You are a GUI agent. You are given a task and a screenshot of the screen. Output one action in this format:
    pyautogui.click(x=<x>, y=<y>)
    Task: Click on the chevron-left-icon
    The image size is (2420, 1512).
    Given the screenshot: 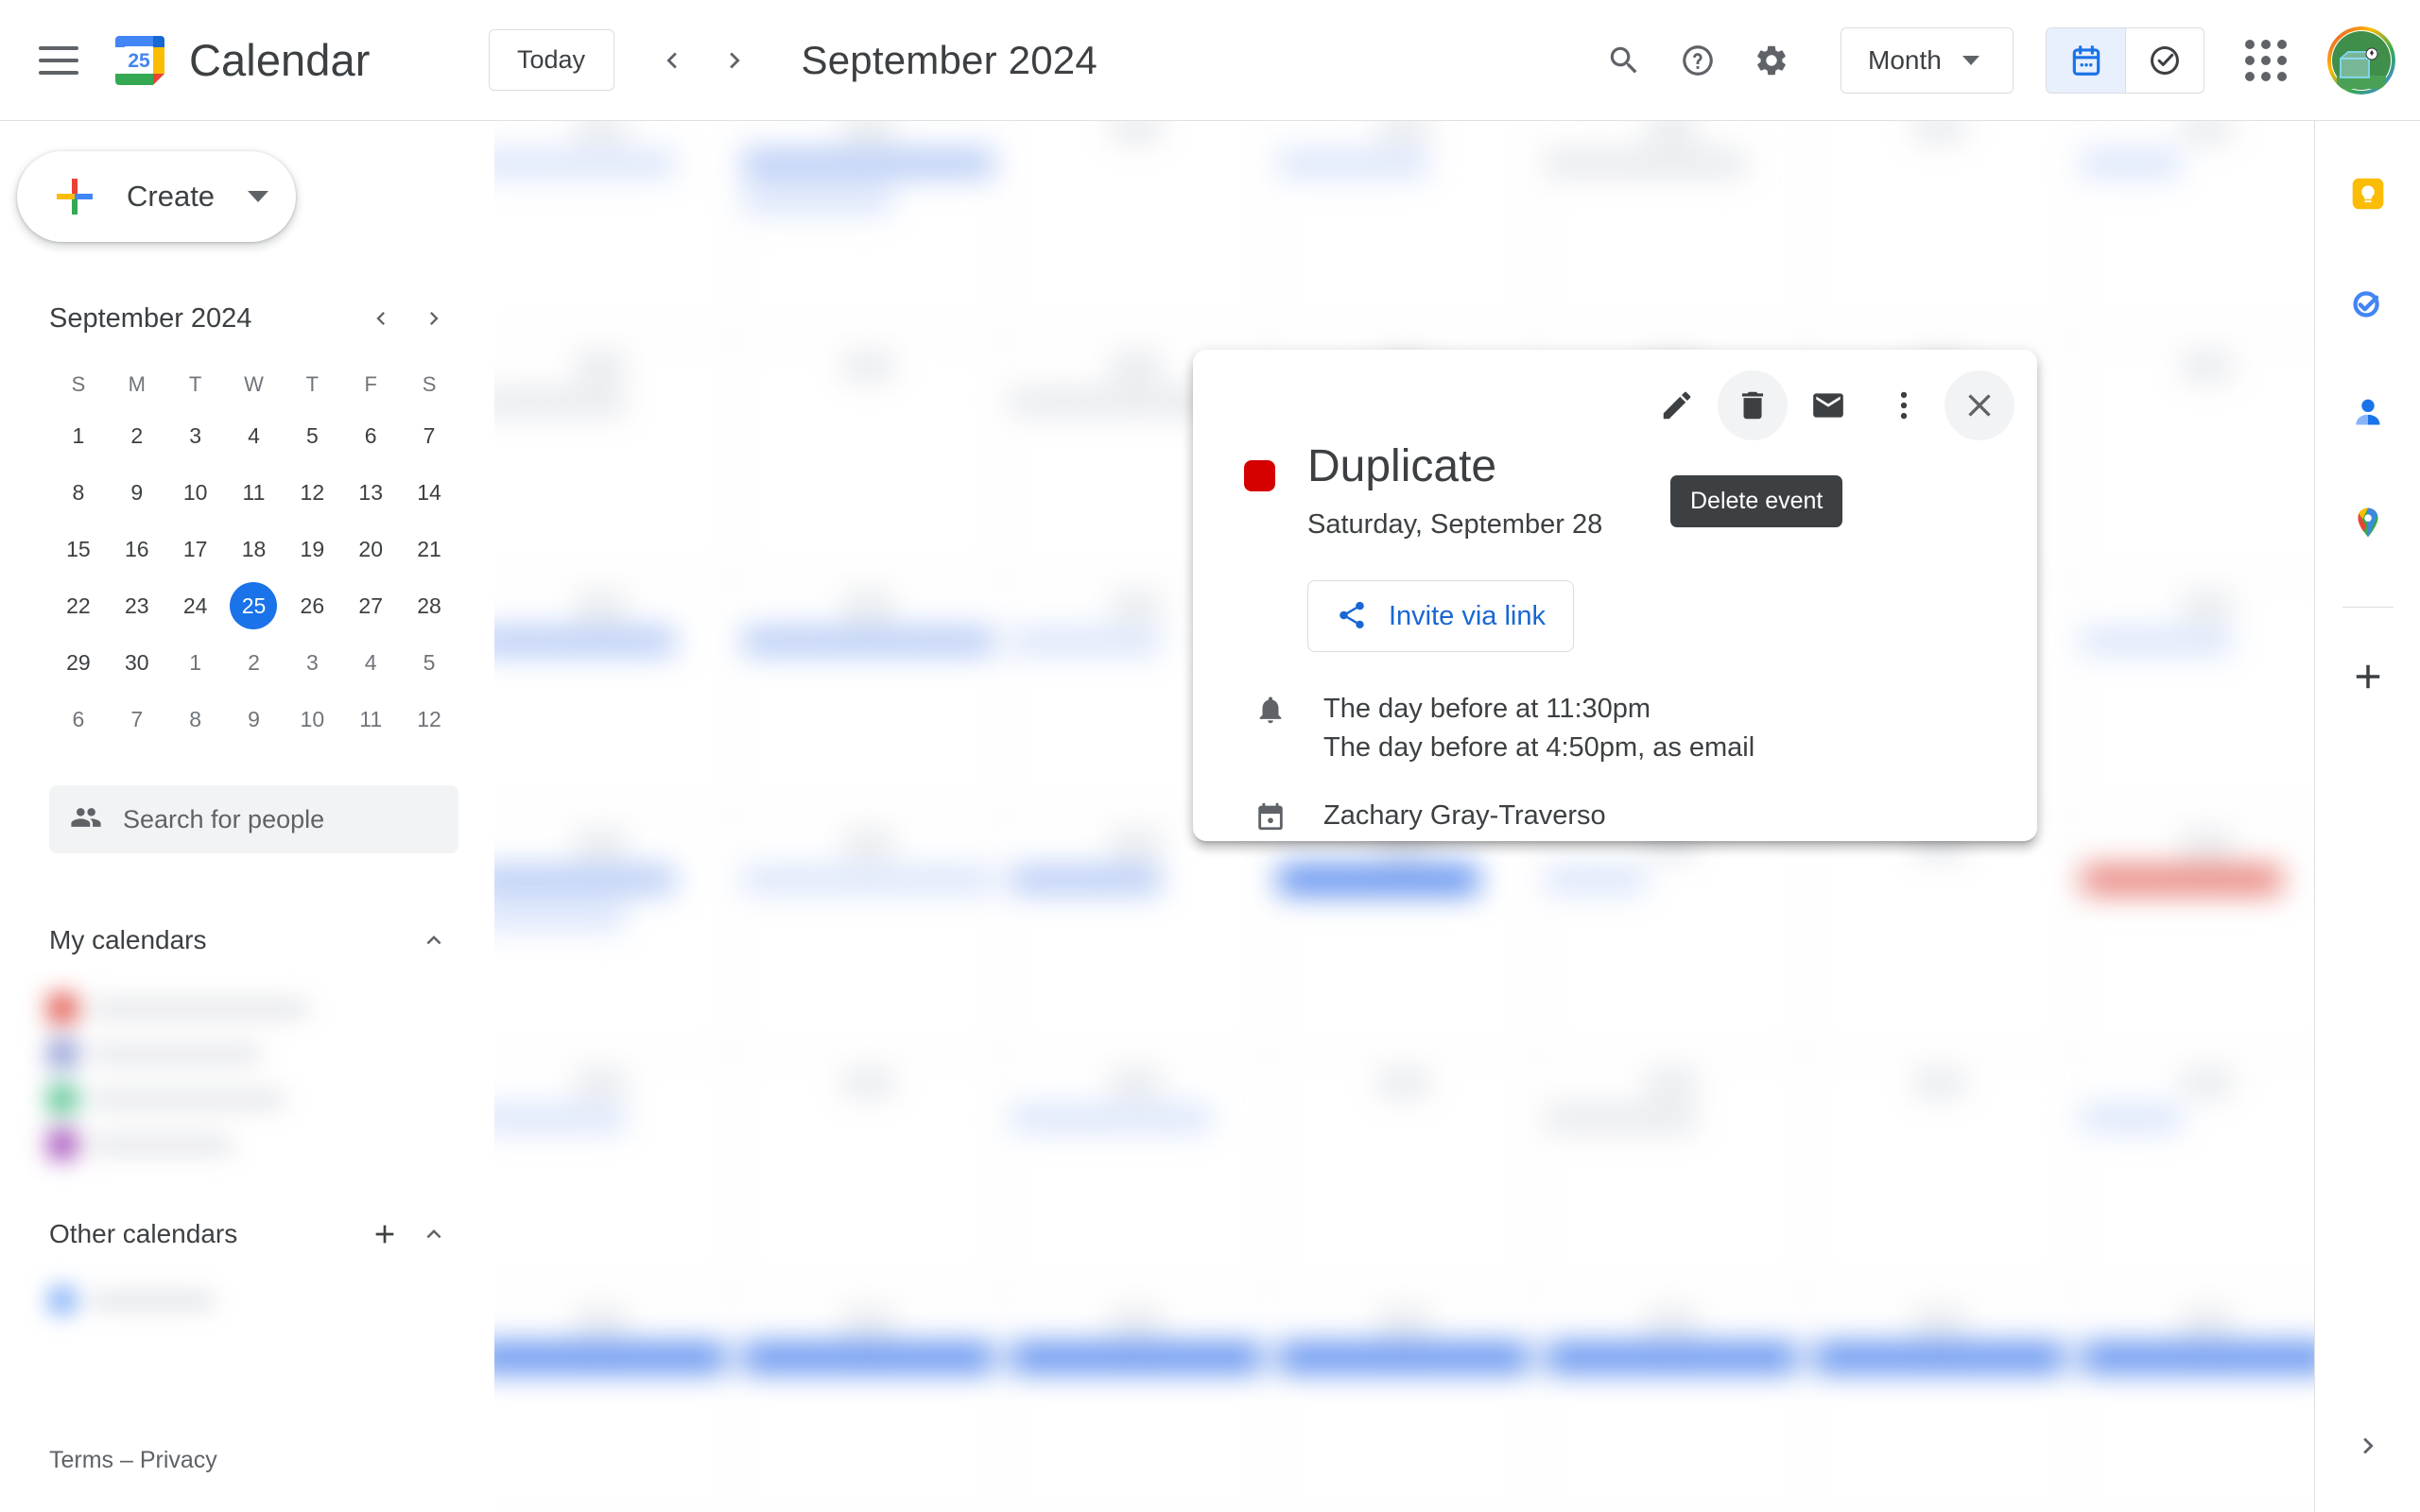 What is the action you would take?
    pyautogui.click(x=672, y=60)
    